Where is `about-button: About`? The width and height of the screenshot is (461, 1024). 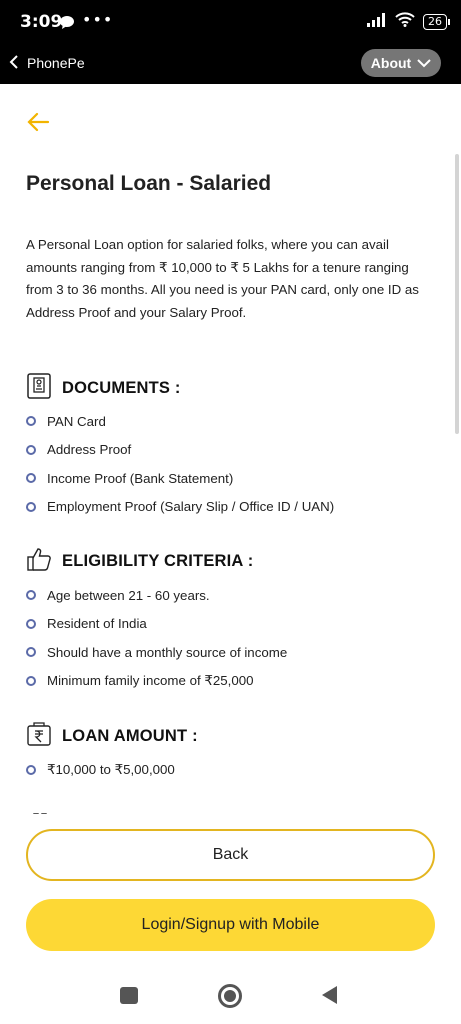 about-button: About is located at coordinates (401, 63).